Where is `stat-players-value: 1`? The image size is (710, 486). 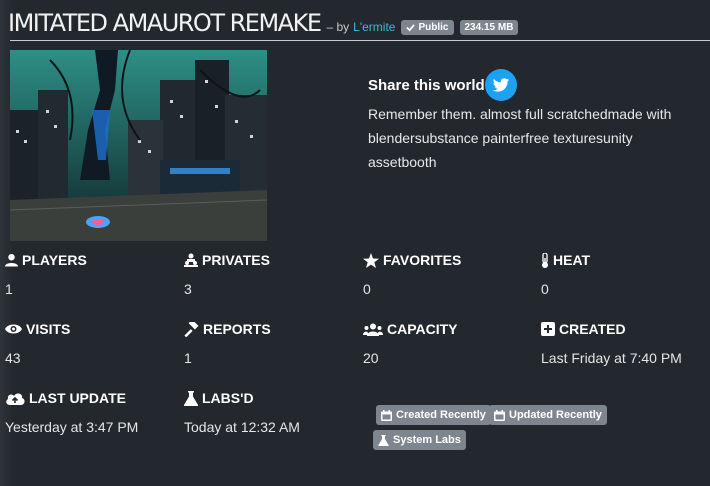
stat-players-value: 1 is located at coordinates (9, 289).